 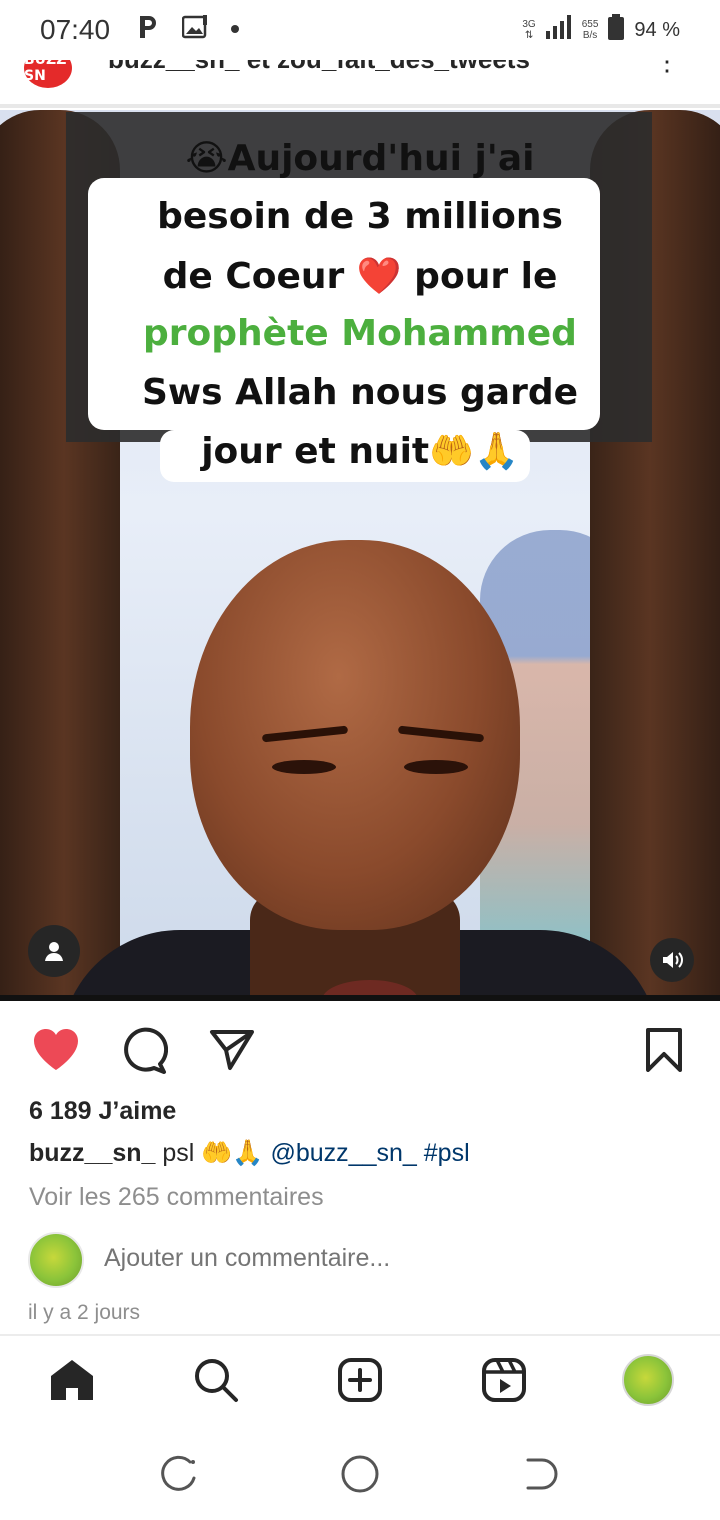 What do you see at coordinates (360, 30) in the screenshot?
I see `status-bar: 07:40 3G ⇅ 655 B/s 94 %` at bounding box center [360, 30].